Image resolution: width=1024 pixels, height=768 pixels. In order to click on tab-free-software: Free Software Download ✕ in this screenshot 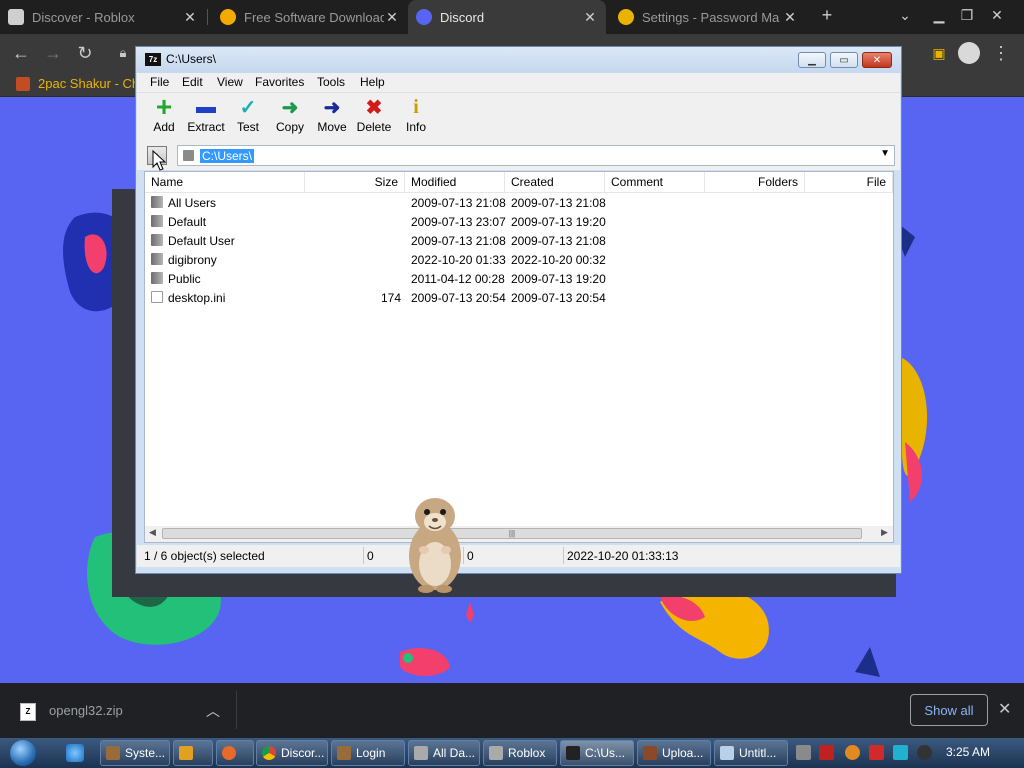, I will do `click(310, 17)`.